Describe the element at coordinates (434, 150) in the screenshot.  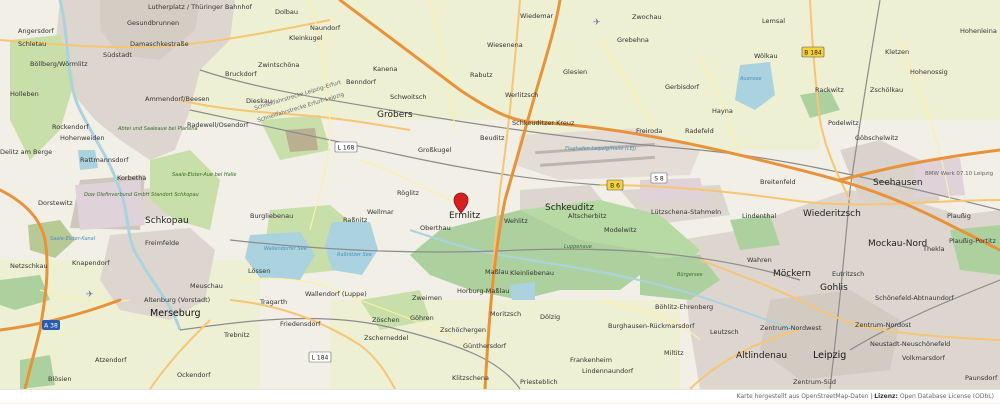
I see `place-label: Großkugel` at that location.